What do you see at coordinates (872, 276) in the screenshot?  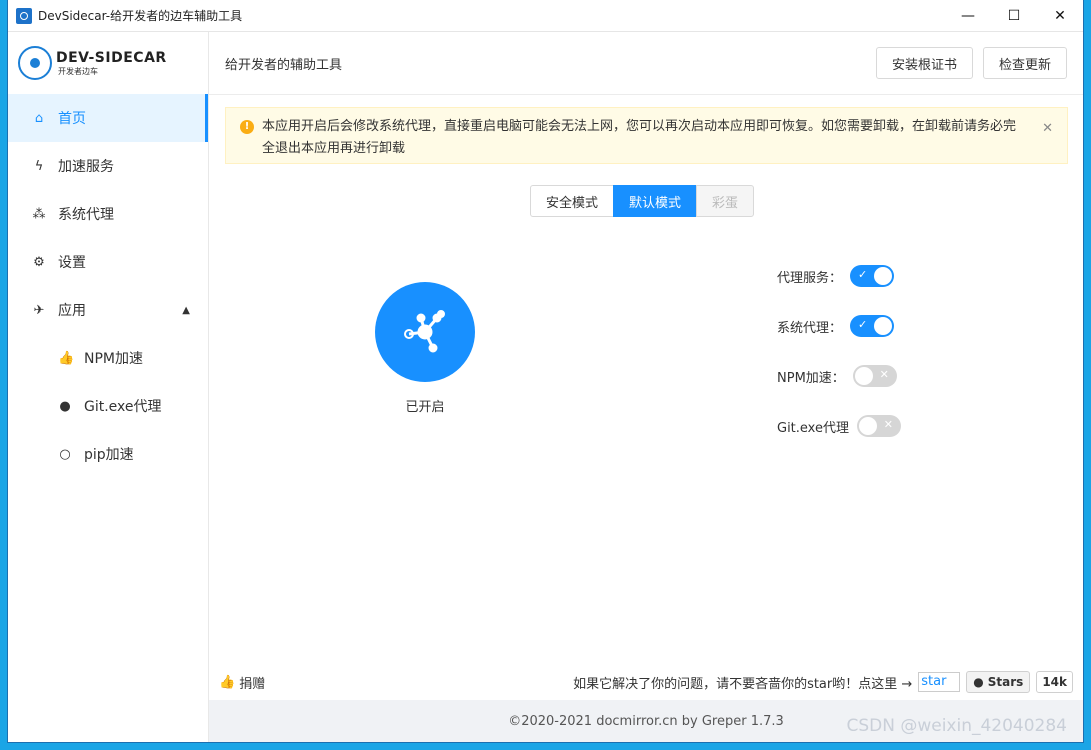 I see `proxy-service-toggle: ✓` at bounding box center [872, 276].